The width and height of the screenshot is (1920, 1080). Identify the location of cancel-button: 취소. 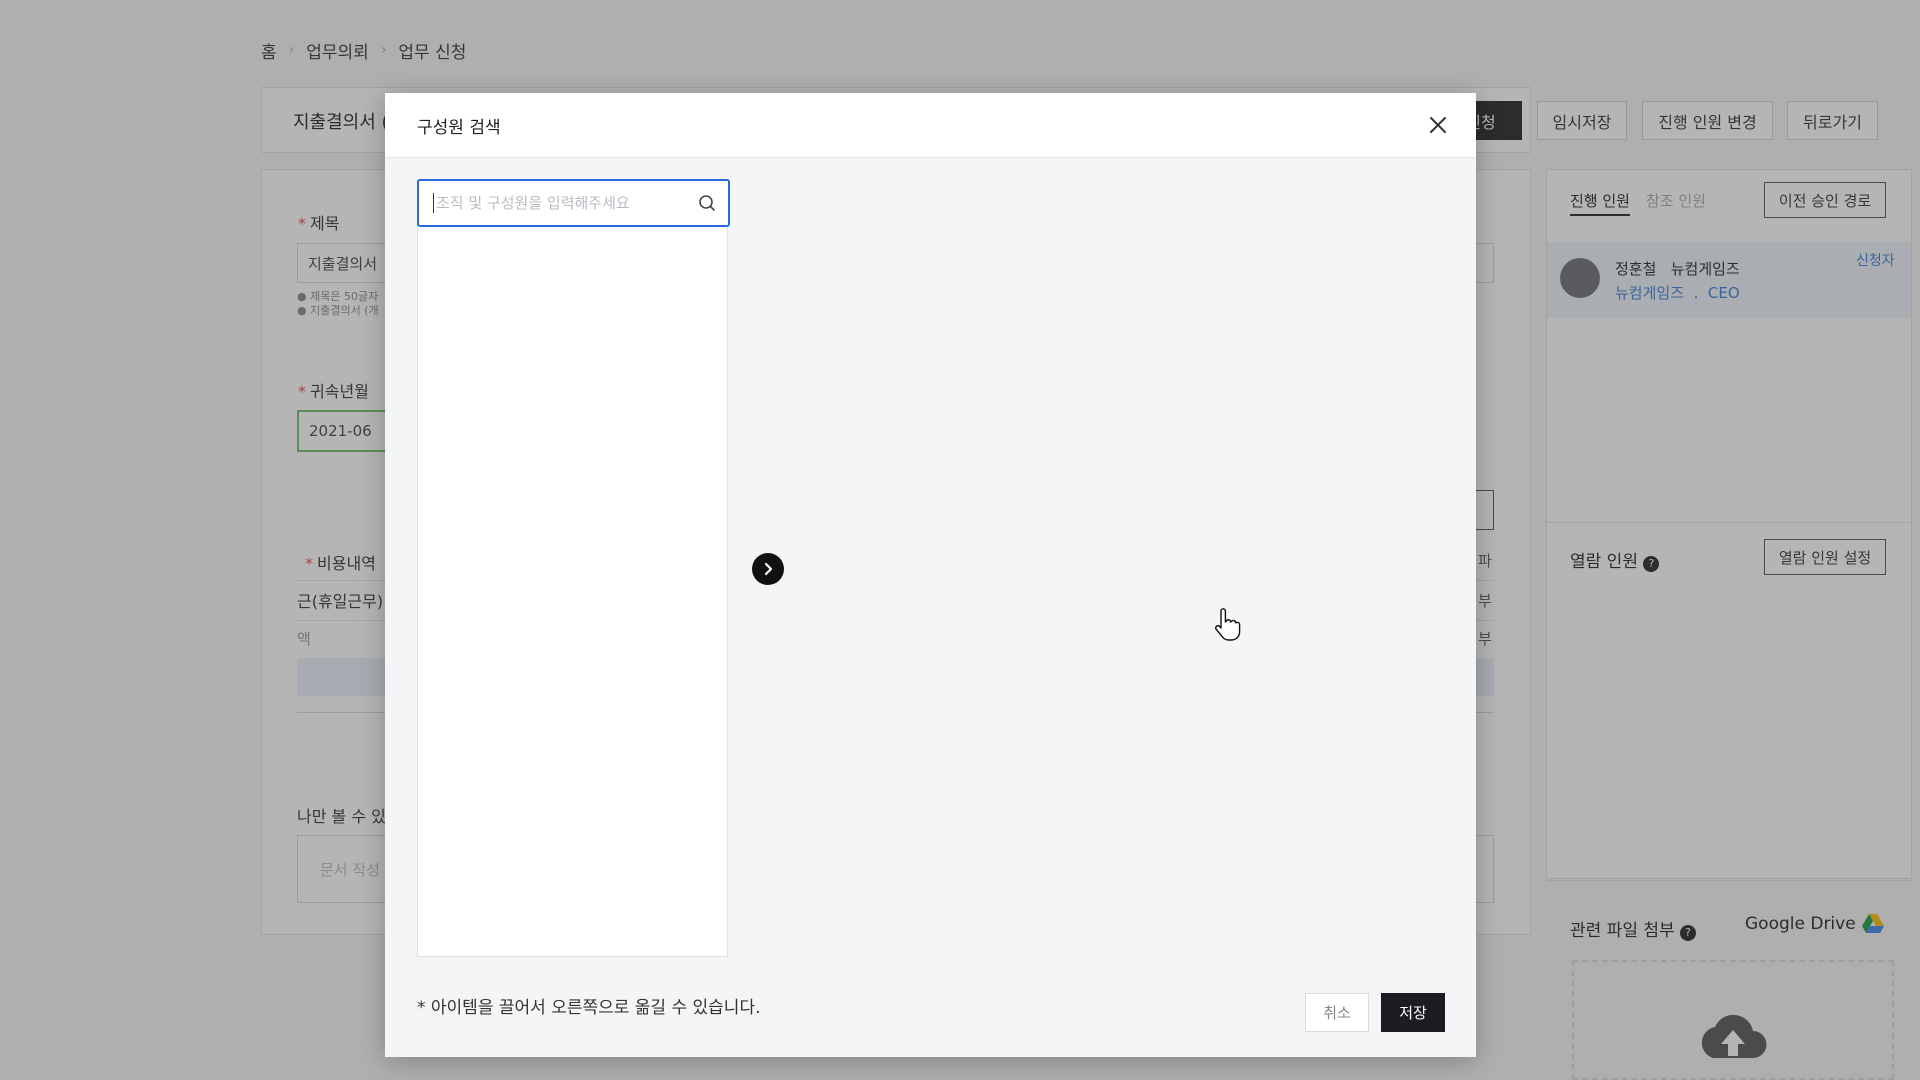
(1337, 1012).